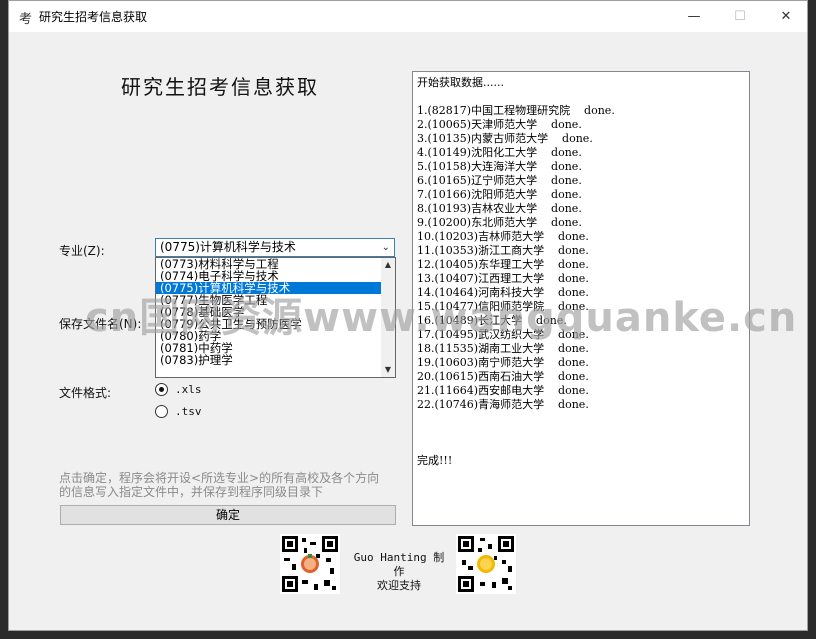 This screenshot has width=816, height=639. I want to click on format-label: 文件格式:, so click(85, 393).